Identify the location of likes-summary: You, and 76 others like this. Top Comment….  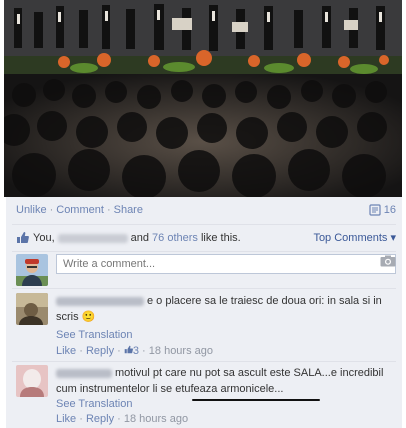
(204, 238).